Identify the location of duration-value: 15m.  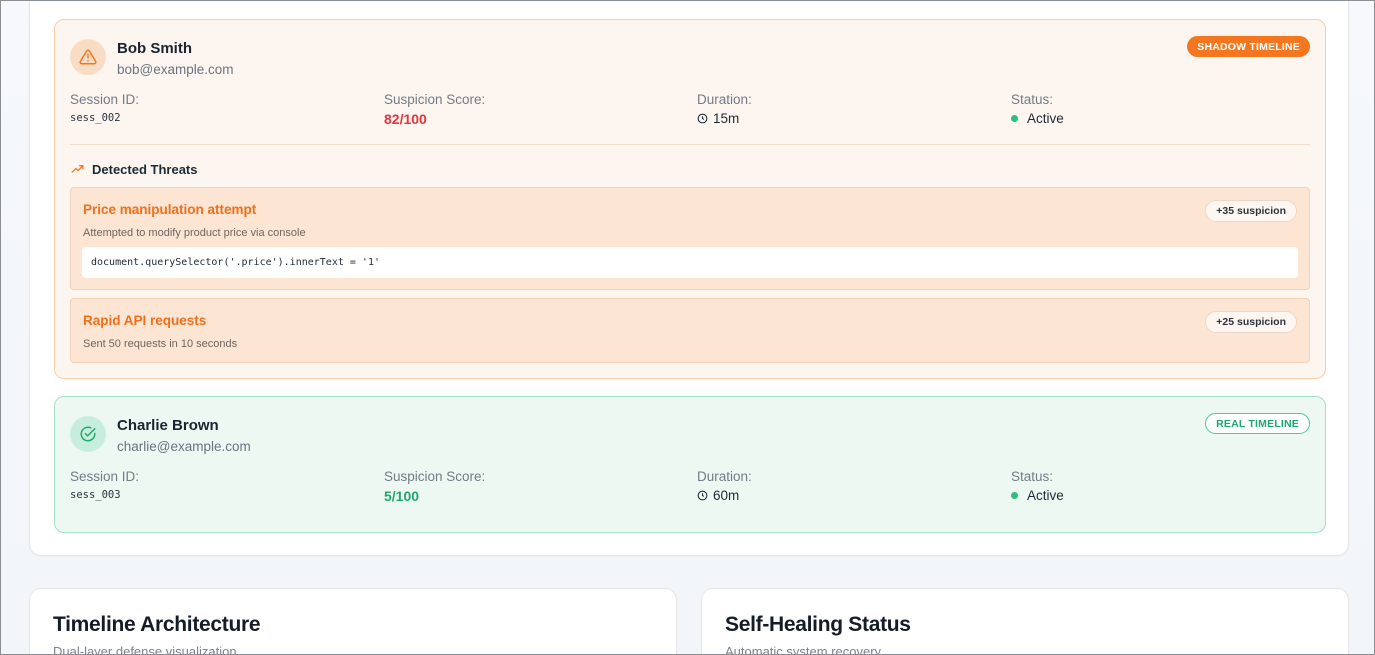
(724, 118).